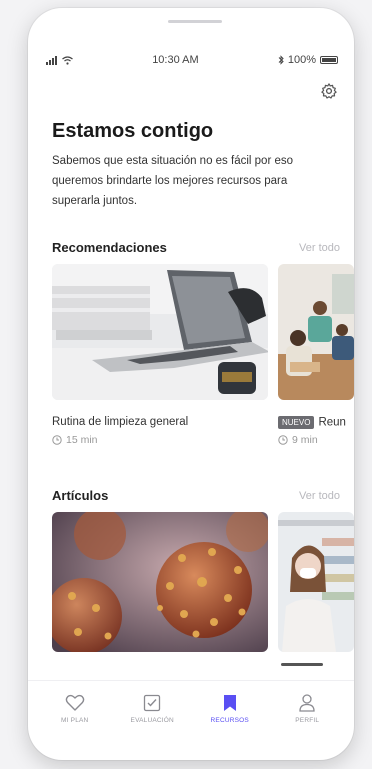 The width and height of the screenshot is (372, 769). I want to click on gear-icon, so click(329, 91).